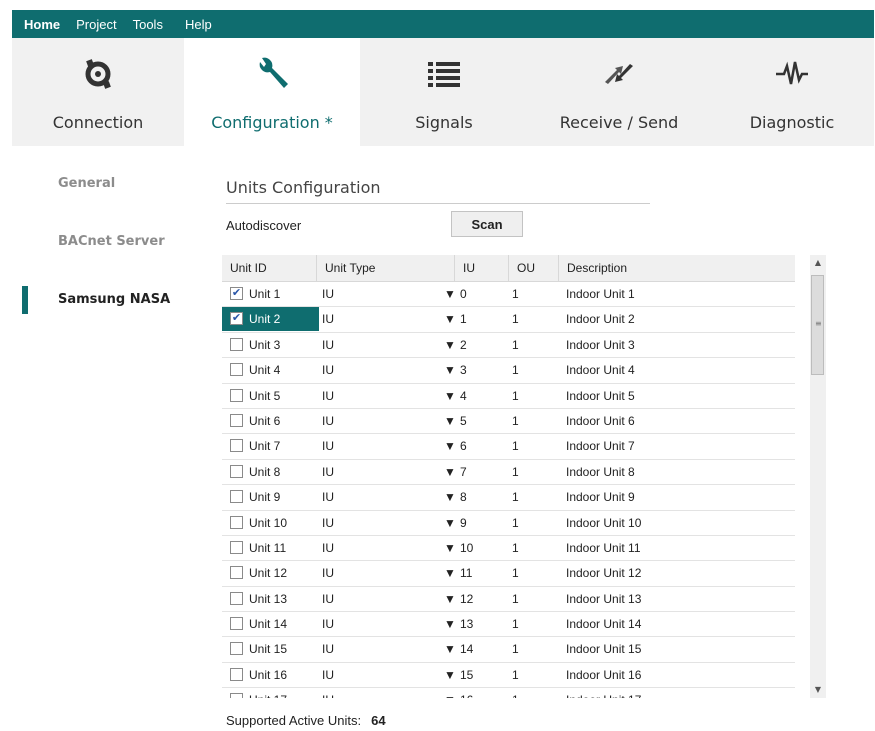 This screenshot has width=875, height=731. What do you see at coordinates (198, 24) in the screenshot?
I see `menu-help: Help` at bounding box center [198, 24].